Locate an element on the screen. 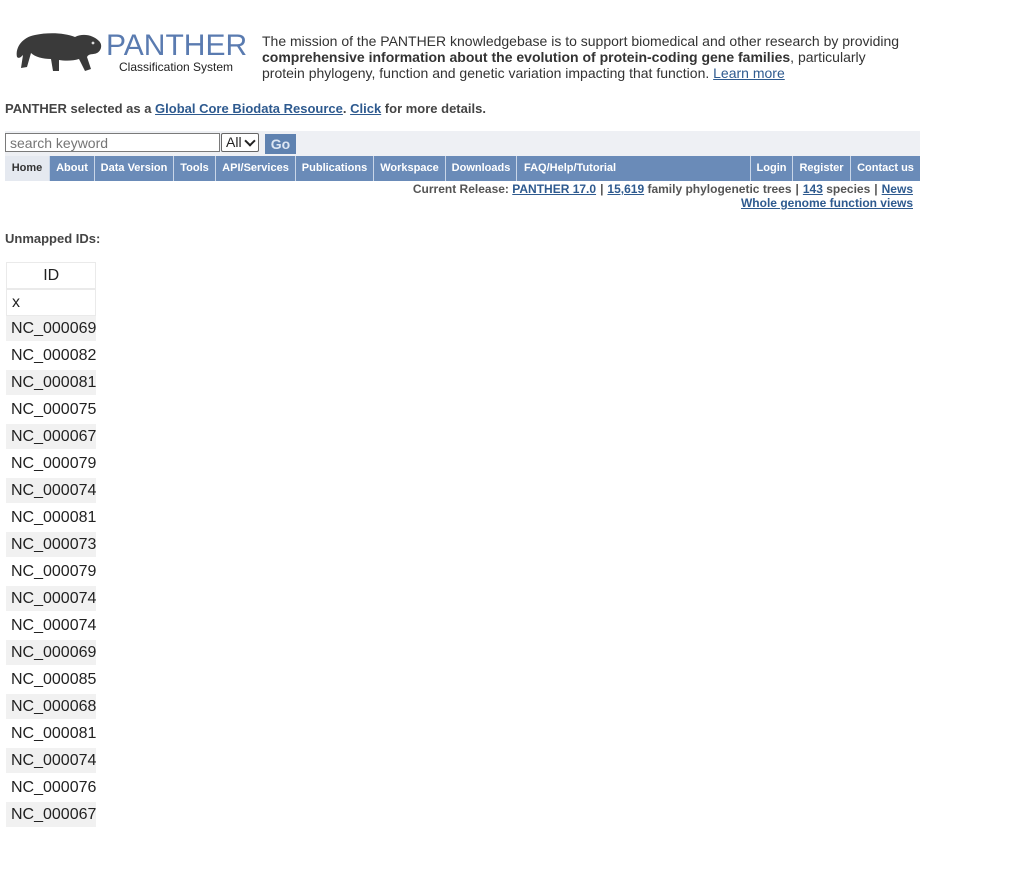 The width and height of the screenshot is (1035, 875). learn-more-link: Learn more is located at coordinates (749, 73).